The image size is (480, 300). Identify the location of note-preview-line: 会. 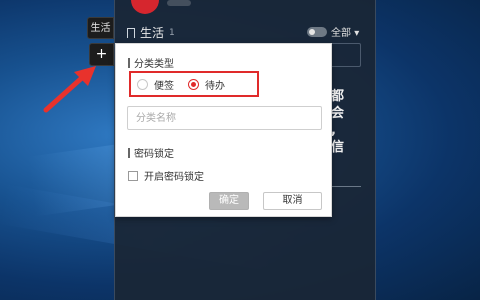
(338, 113).